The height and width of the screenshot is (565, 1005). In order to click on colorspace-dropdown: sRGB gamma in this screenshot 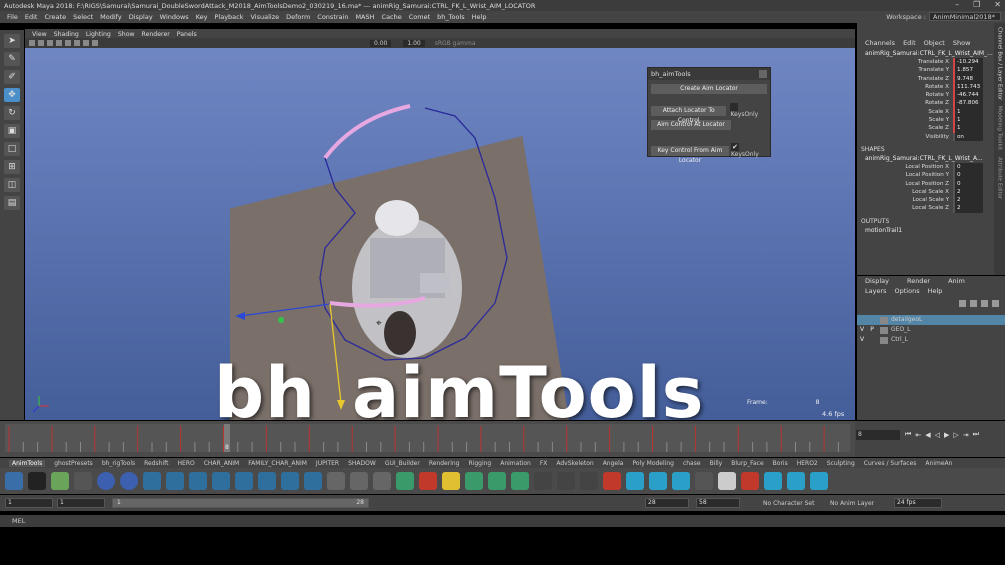, I will do `click(455, 43)`.